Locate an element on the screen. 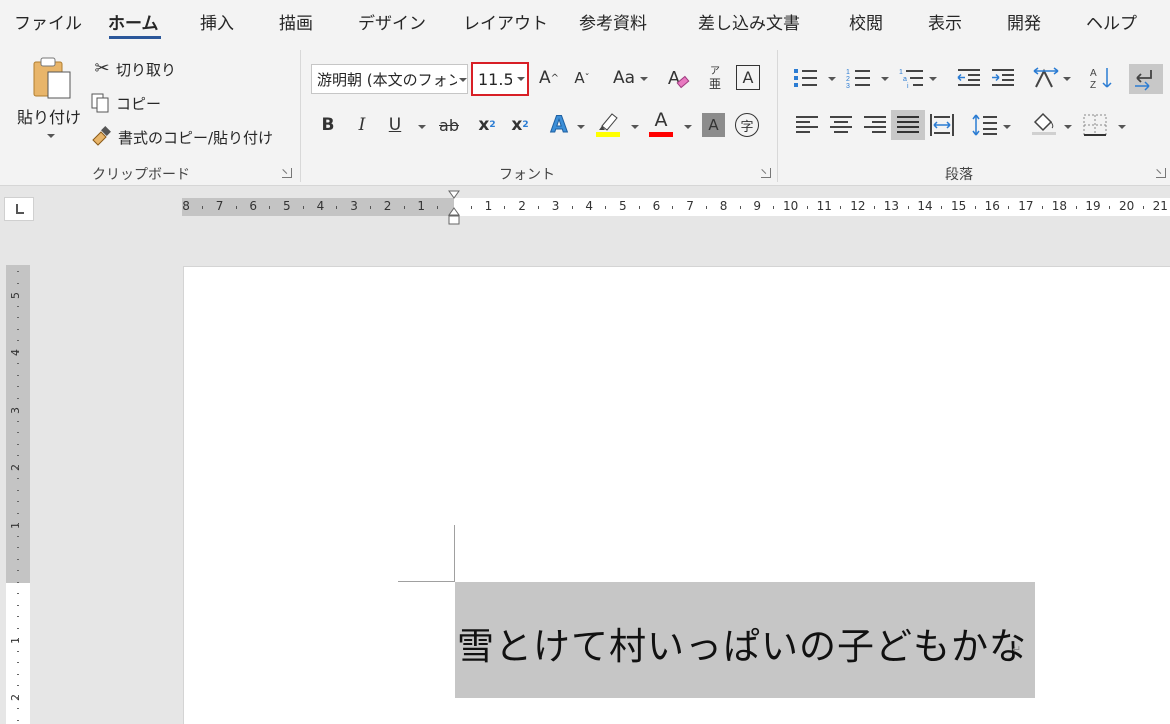  font-size-combobox: 11.5 is located at coordinates (500, 79).